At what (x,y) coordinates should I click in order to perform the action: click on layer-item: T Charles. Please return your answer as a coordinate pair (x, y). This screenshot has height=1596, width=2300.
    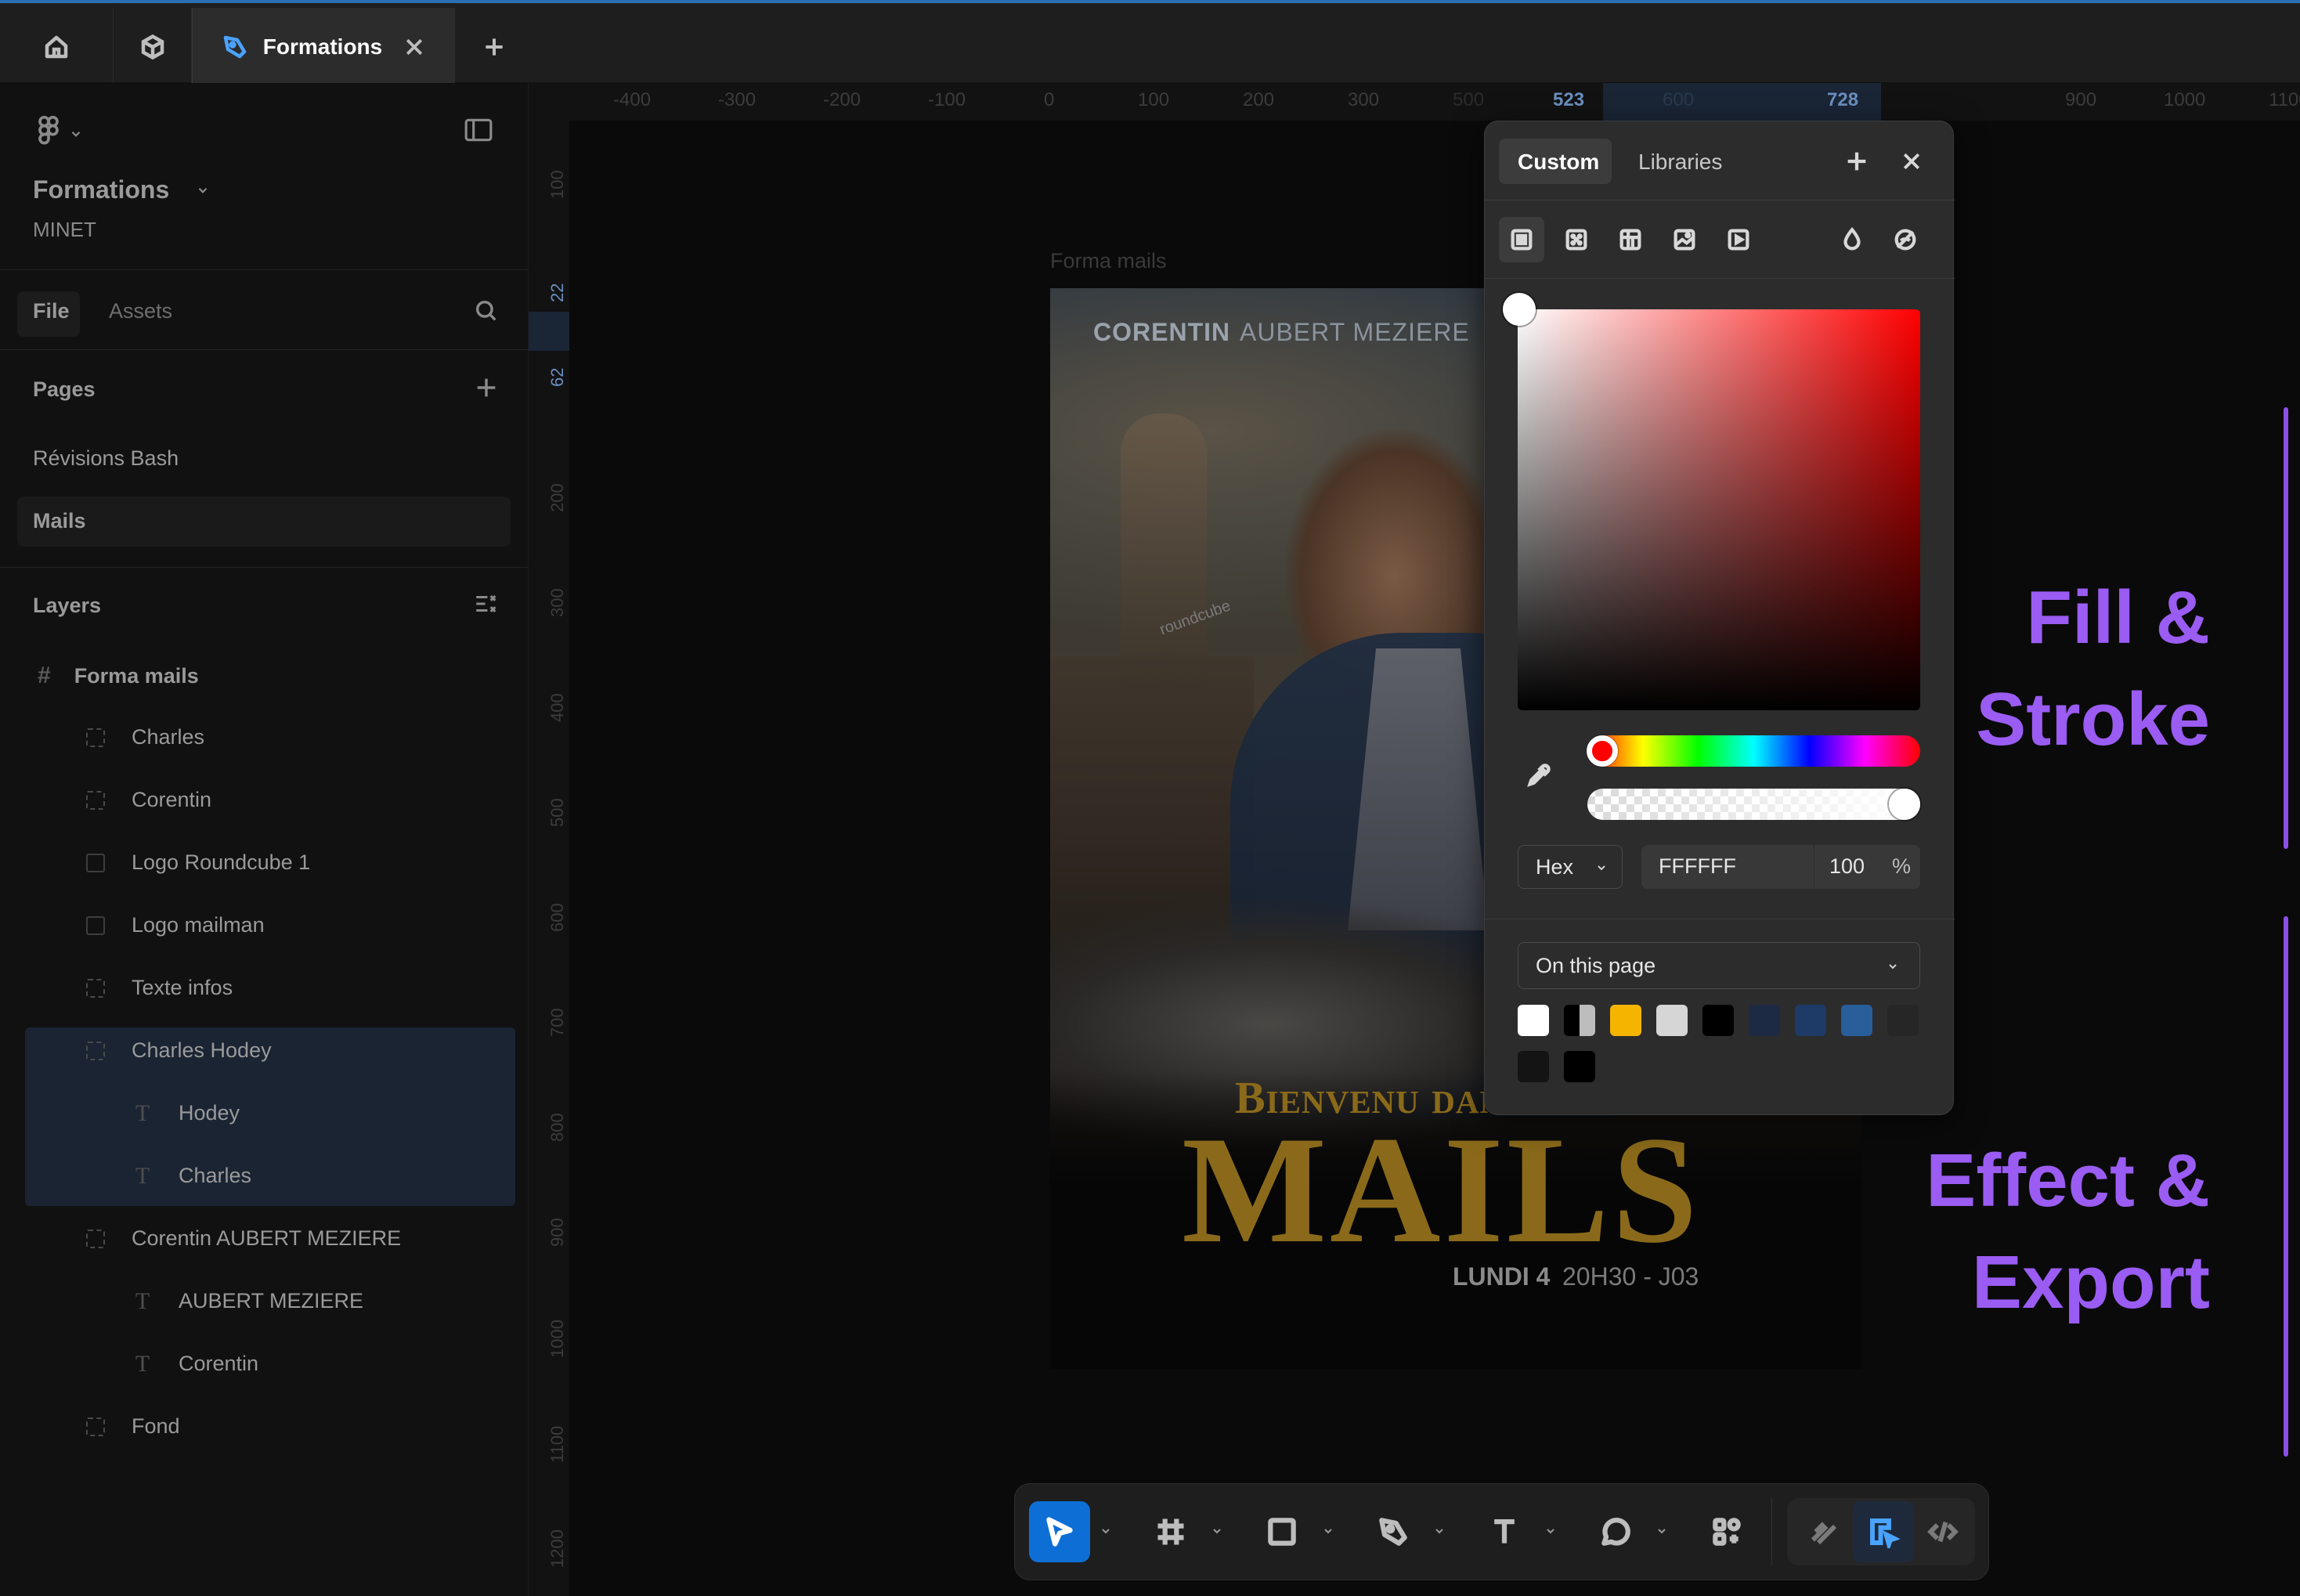
    Looking at the image, I should click on (192, 1176).